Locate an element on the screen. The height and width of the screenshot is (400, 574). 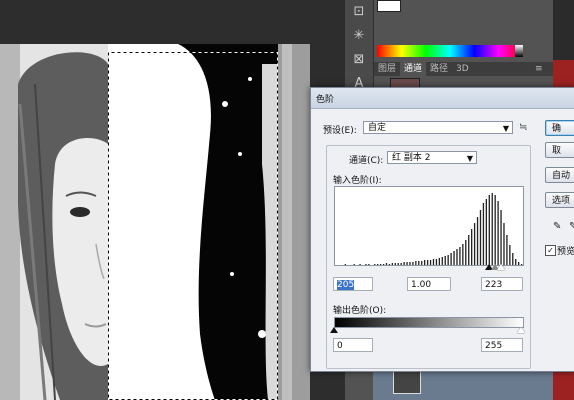
output-levels-label: 输出色阶(O): is located at coordinates (360, 311).